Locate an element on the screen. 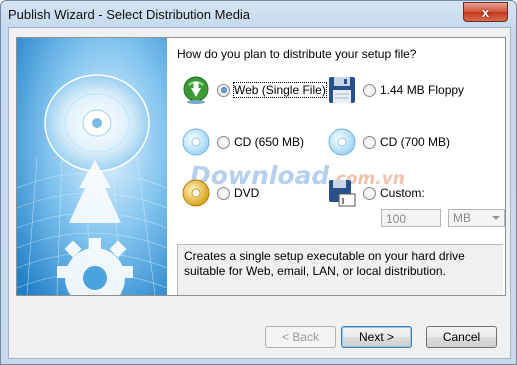 This screenshot has height=365, width=517. option-cd-700: CD (700 MB) is located at coordinates (388, 142).